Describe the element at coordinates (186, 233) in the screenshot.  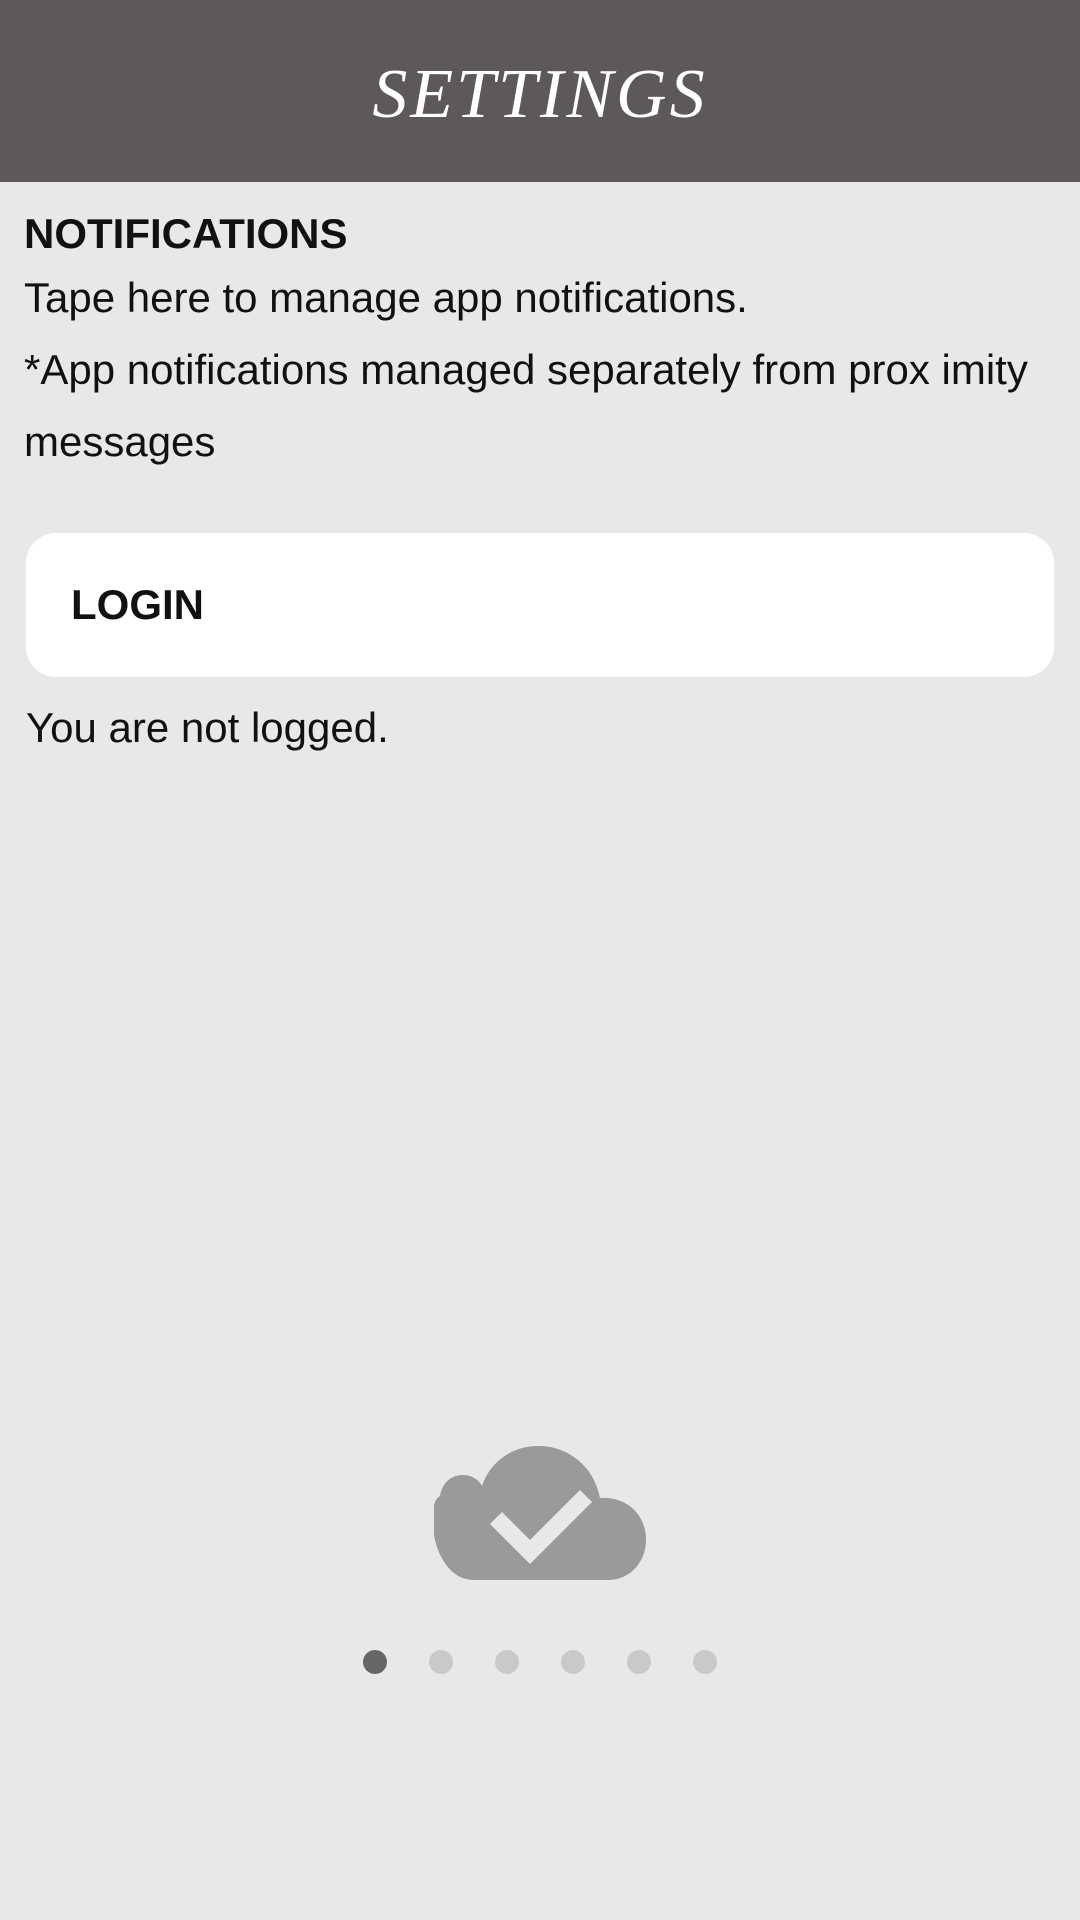
I see `notifications-title: NOTIFICATIONS` at that location.